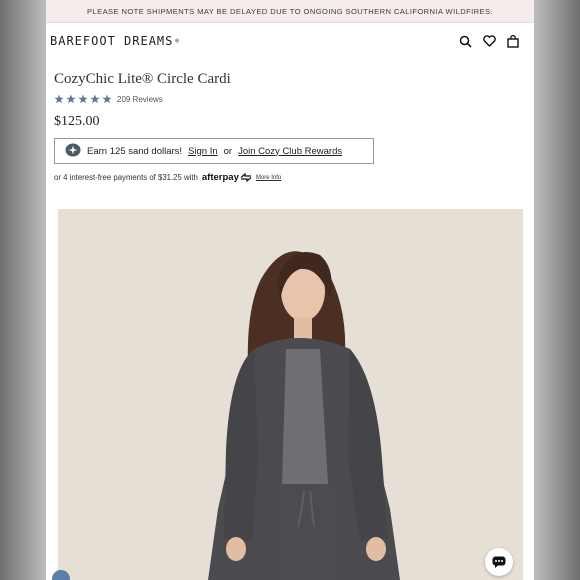 The height and width of the screenshot is (580, 580). Describe the element at coordinates (557, 290) in the screenshot. I see `right-backdrop` at that location.